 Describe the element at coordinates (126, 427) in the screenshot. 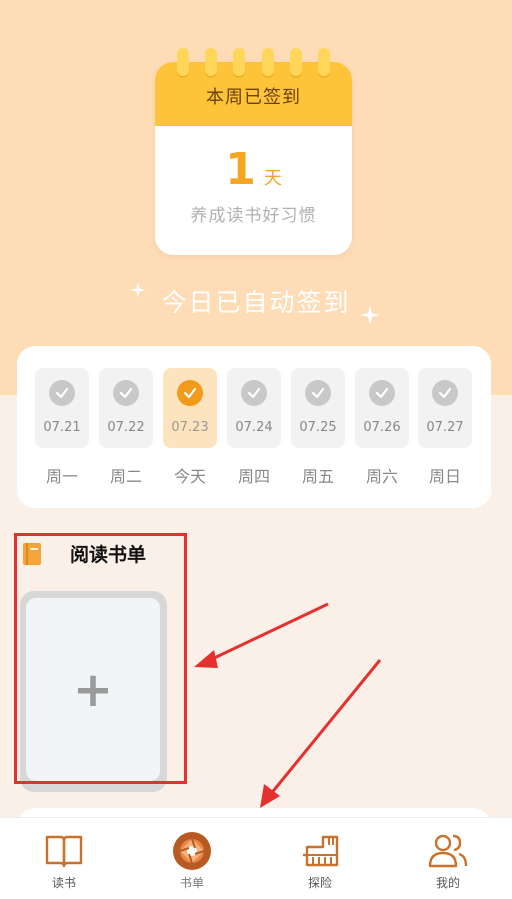

I see `day-date: 07.22` at that location.